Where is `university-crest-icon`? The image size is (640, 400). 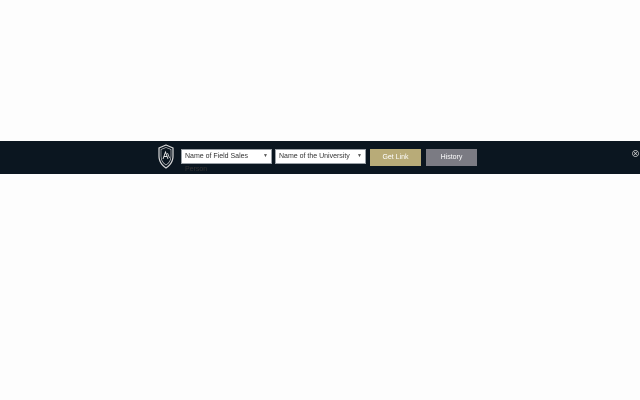
university-crest-icon is located at coordinates (166, 156).